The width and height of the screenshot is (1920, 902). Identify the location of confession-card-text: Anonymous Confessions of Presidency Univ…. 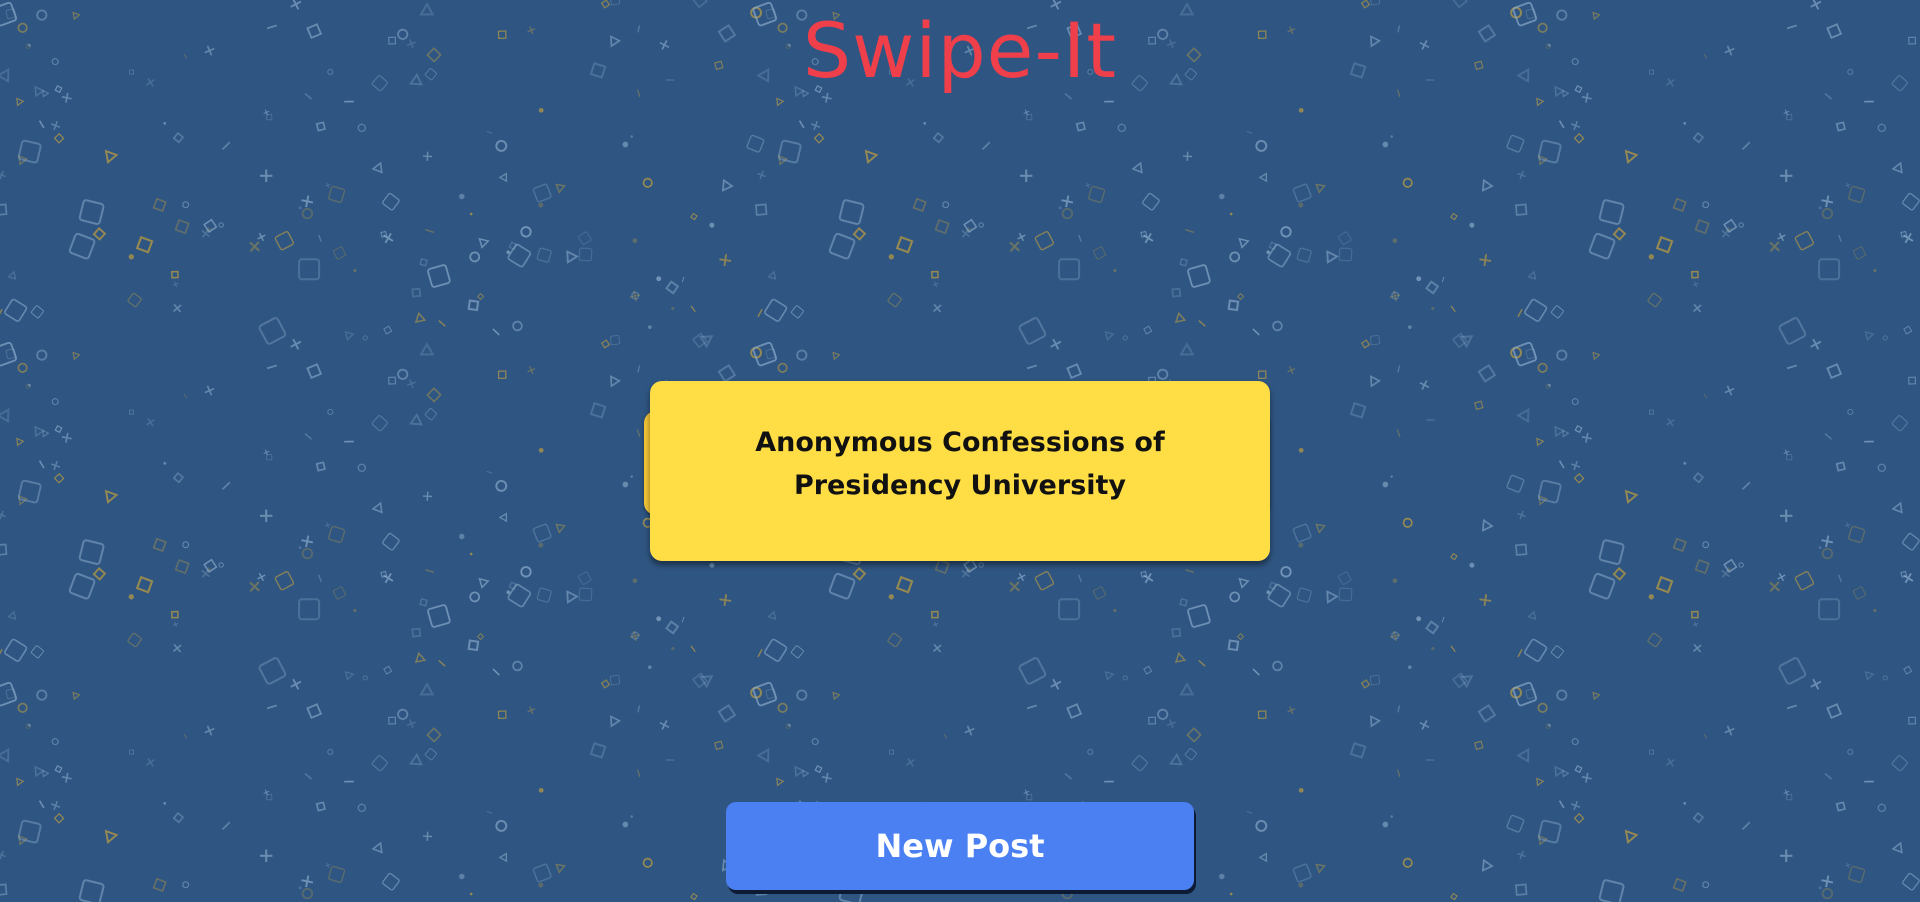
(960, 464).